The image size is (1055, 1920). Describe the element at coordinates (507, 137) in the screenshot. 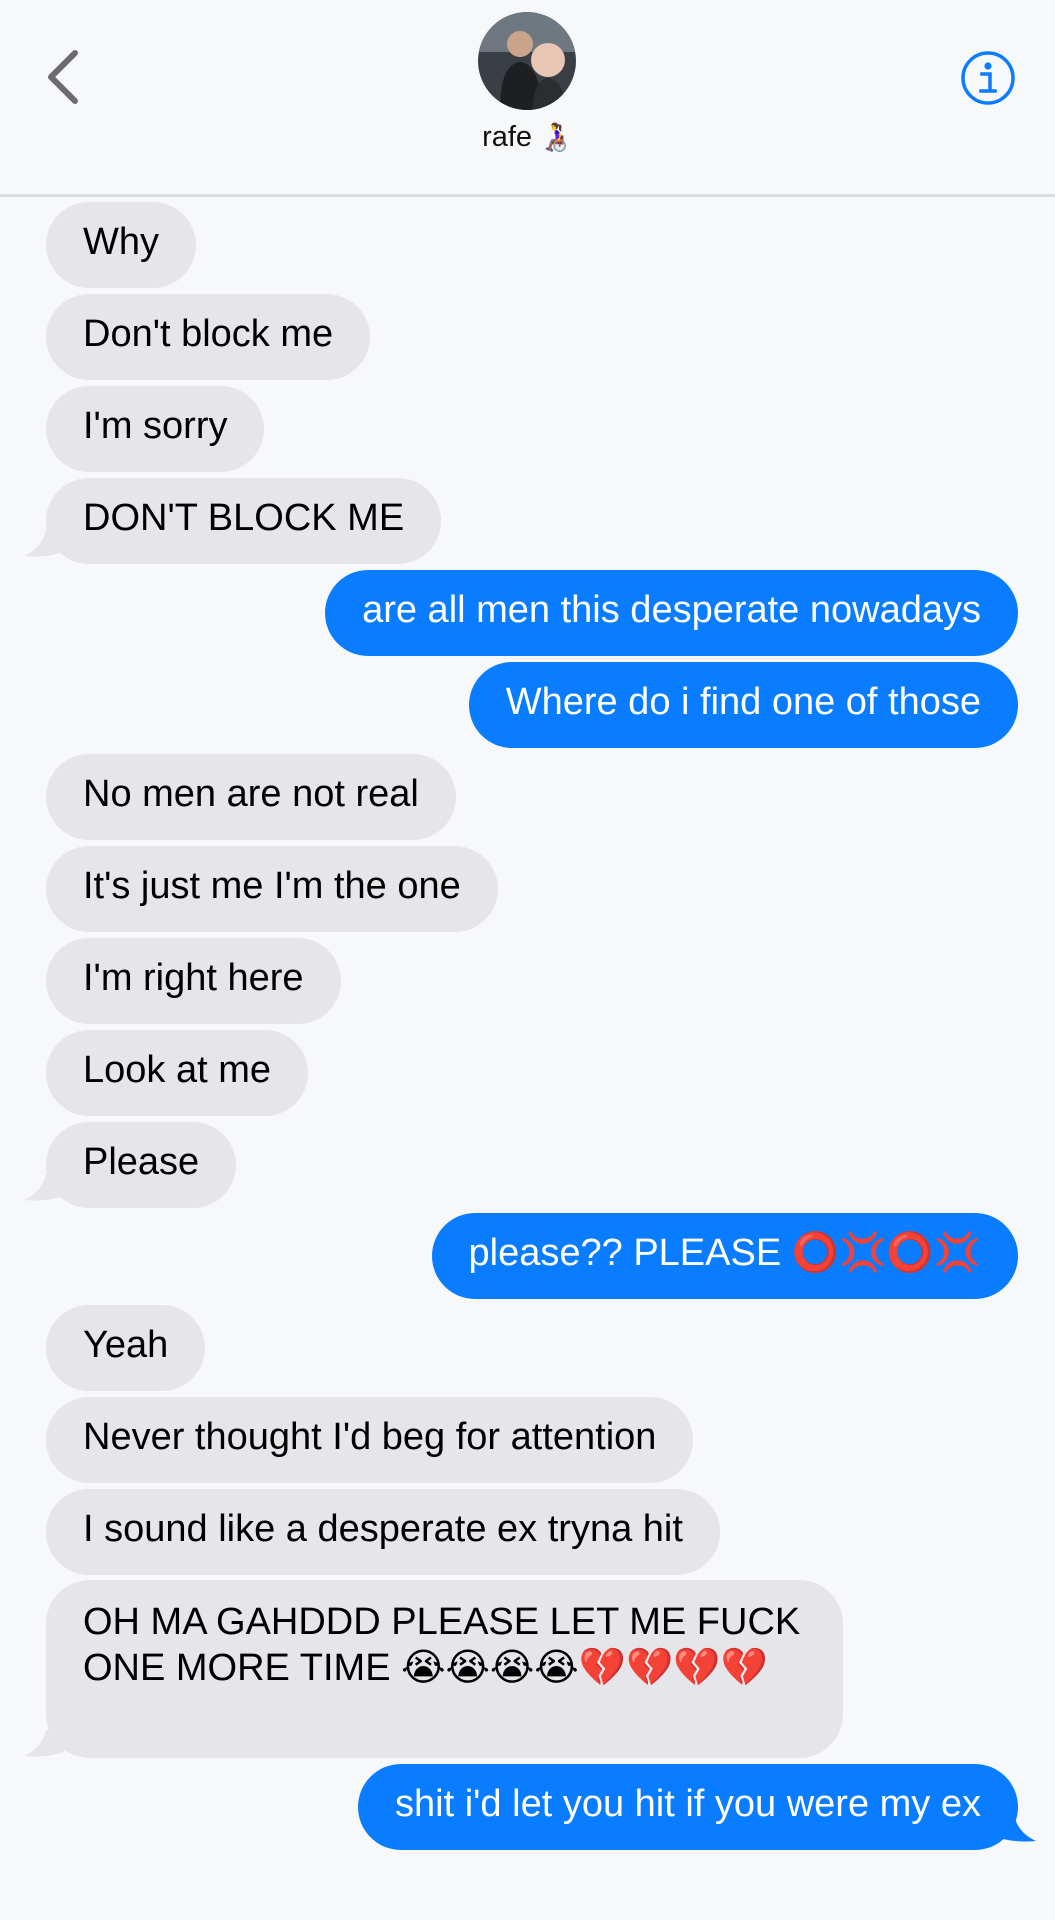

I see `contact-name-text: rafe` at that location.